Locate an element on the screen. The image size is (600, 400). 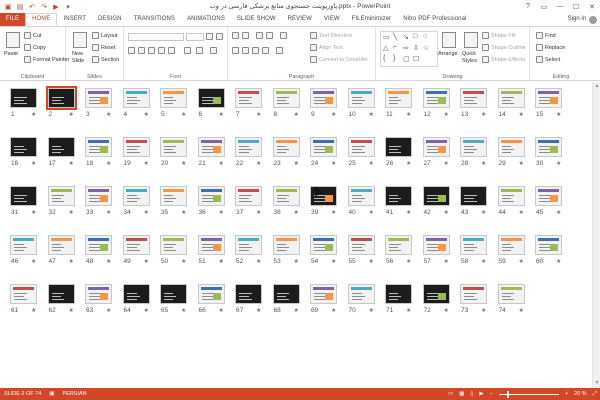
zoom-in-button: + is located at coordinates (566, 394).